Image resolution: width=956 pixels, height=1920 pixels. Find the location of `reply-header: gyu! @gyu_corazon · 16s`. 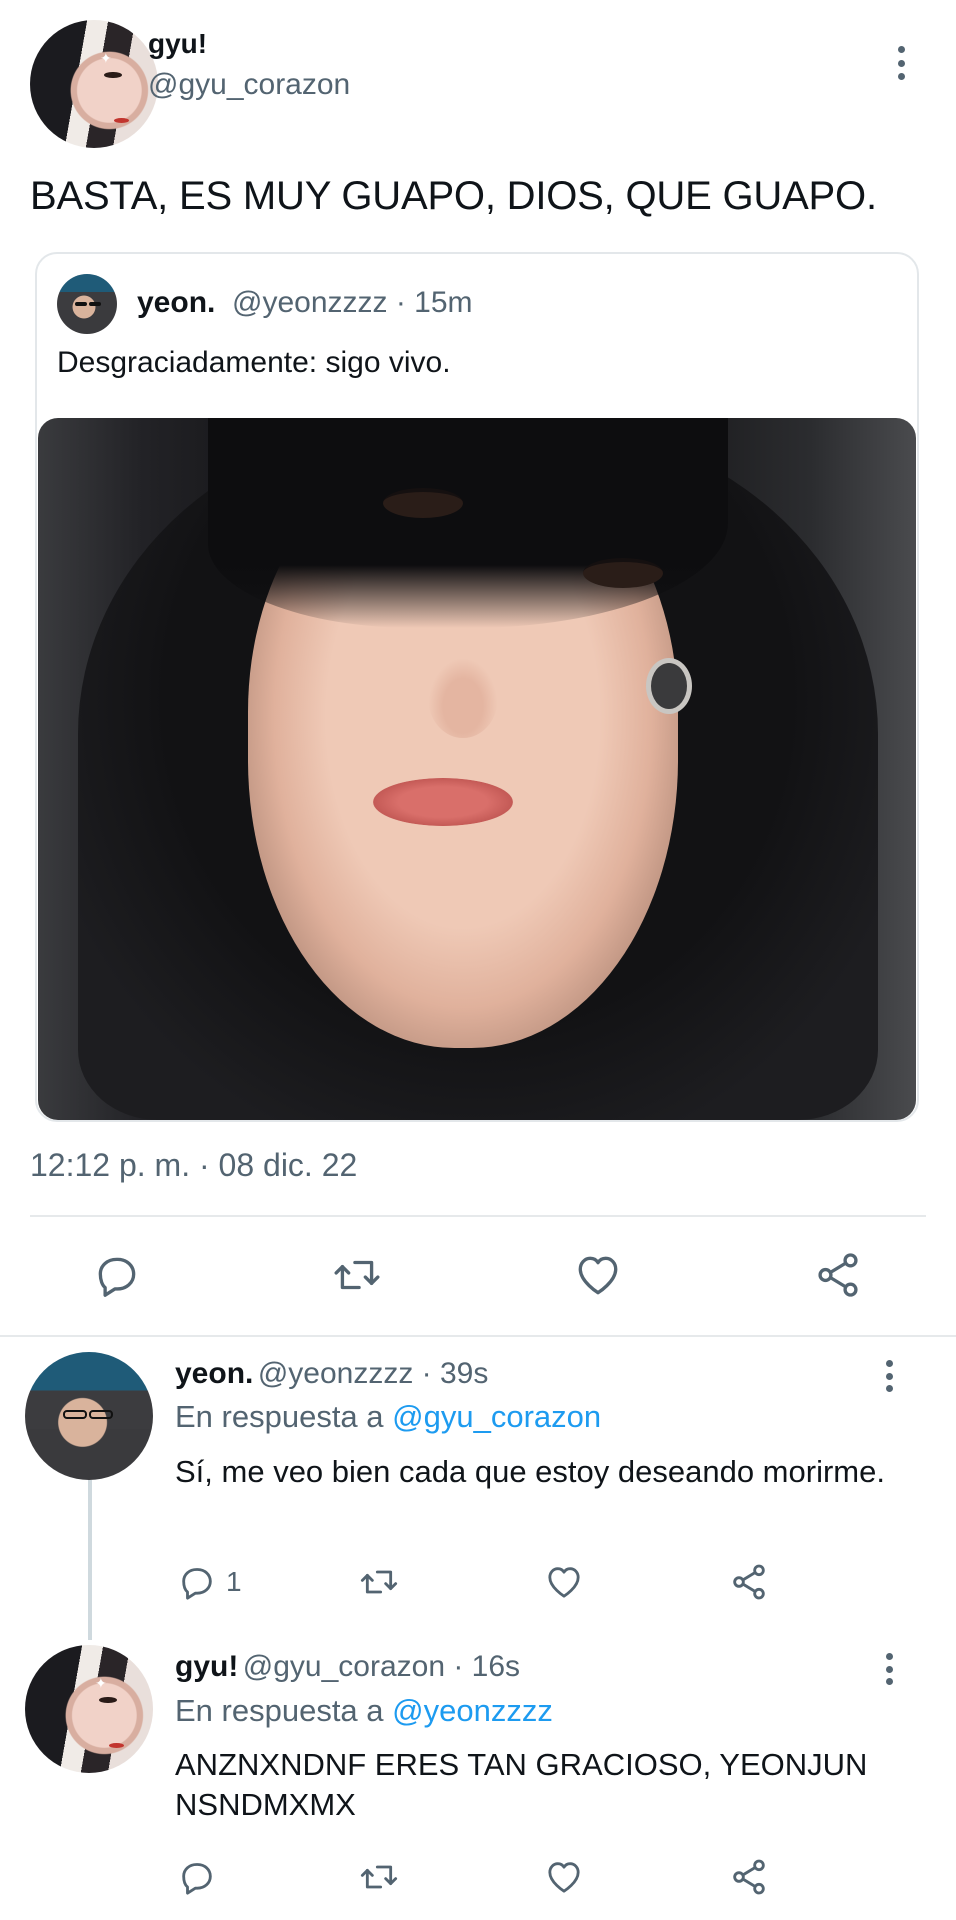

reply-header: gyu! @gyu_corazon · 16s is located at coordinates (347, 1667).